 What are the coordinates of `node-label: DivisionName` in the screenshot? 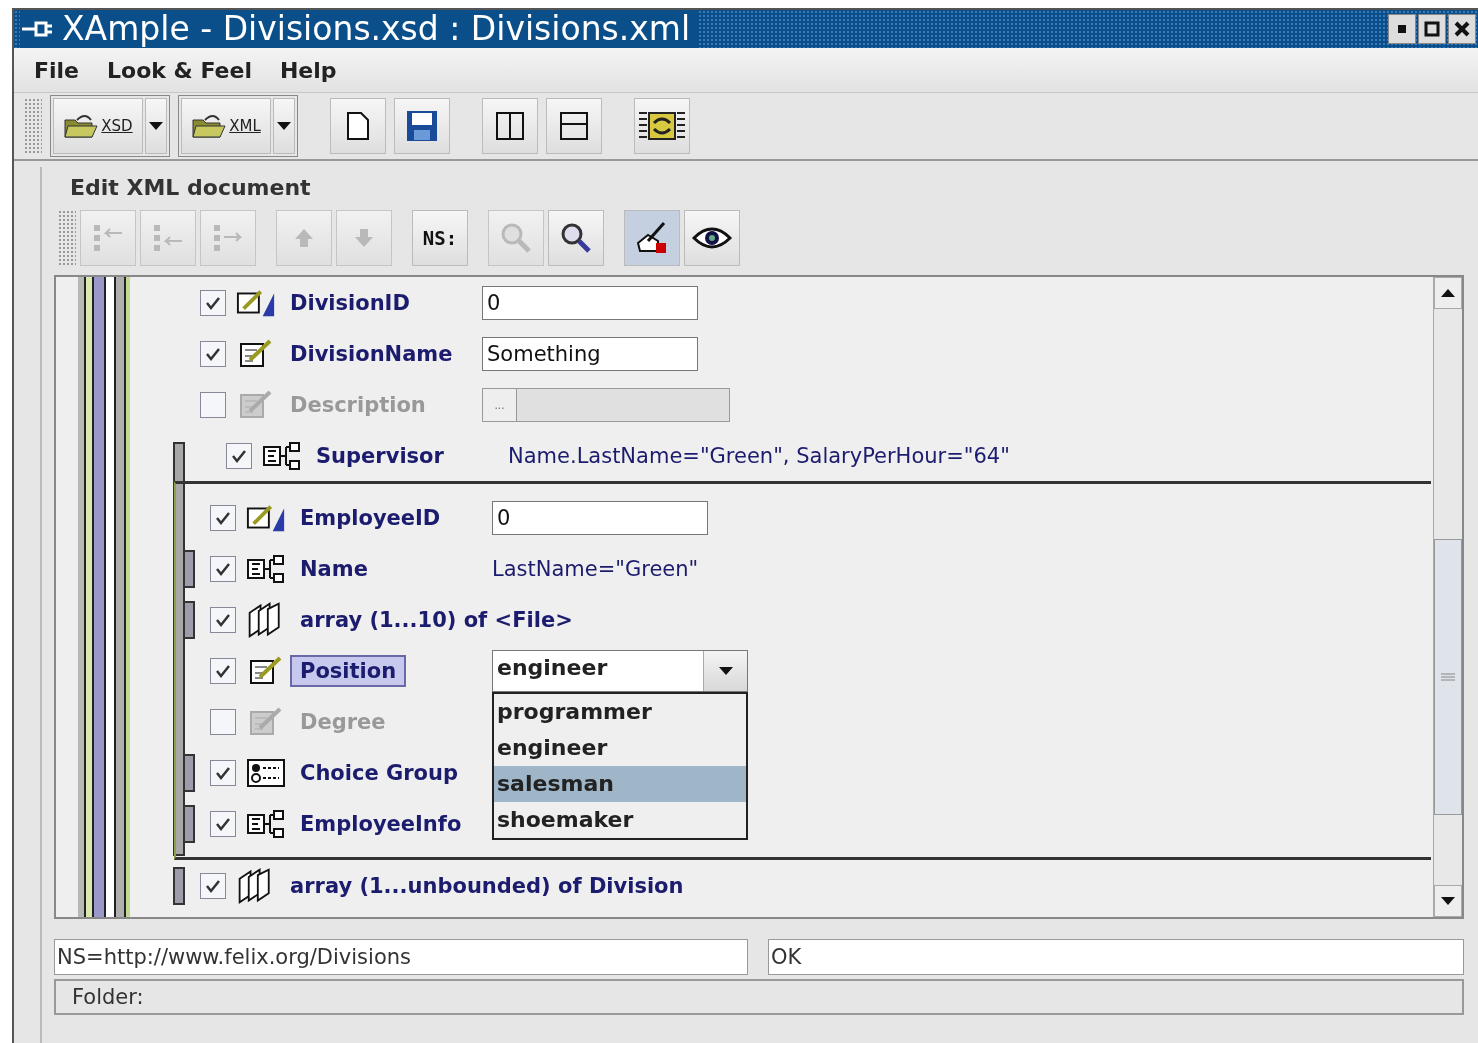 It's located at (371, 353).